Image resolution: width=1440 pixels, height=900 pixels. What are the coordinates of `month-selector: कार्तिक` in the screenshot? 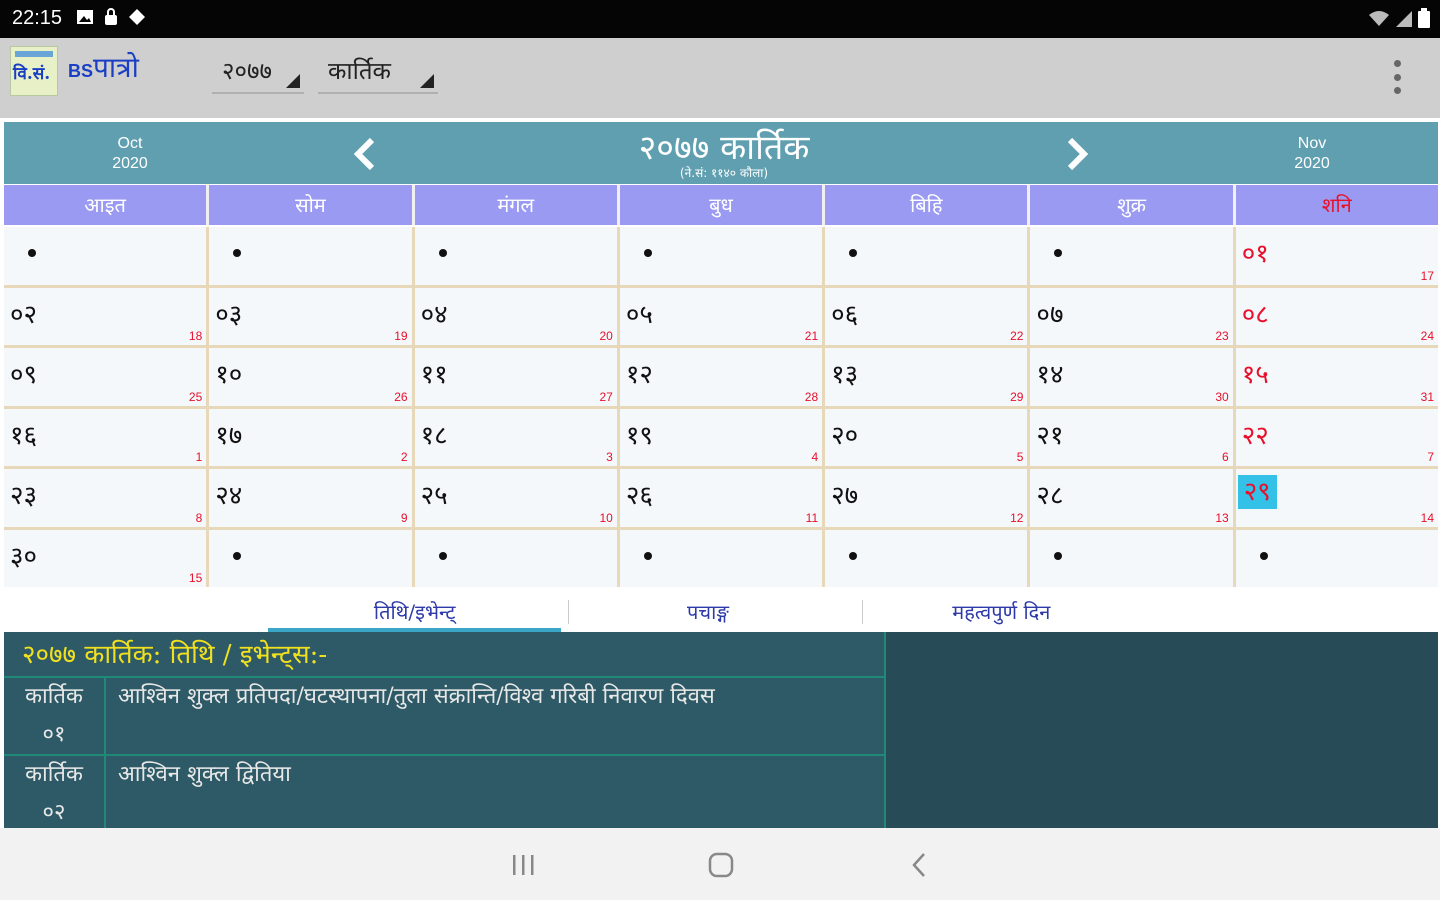 It's located at (378, 71).